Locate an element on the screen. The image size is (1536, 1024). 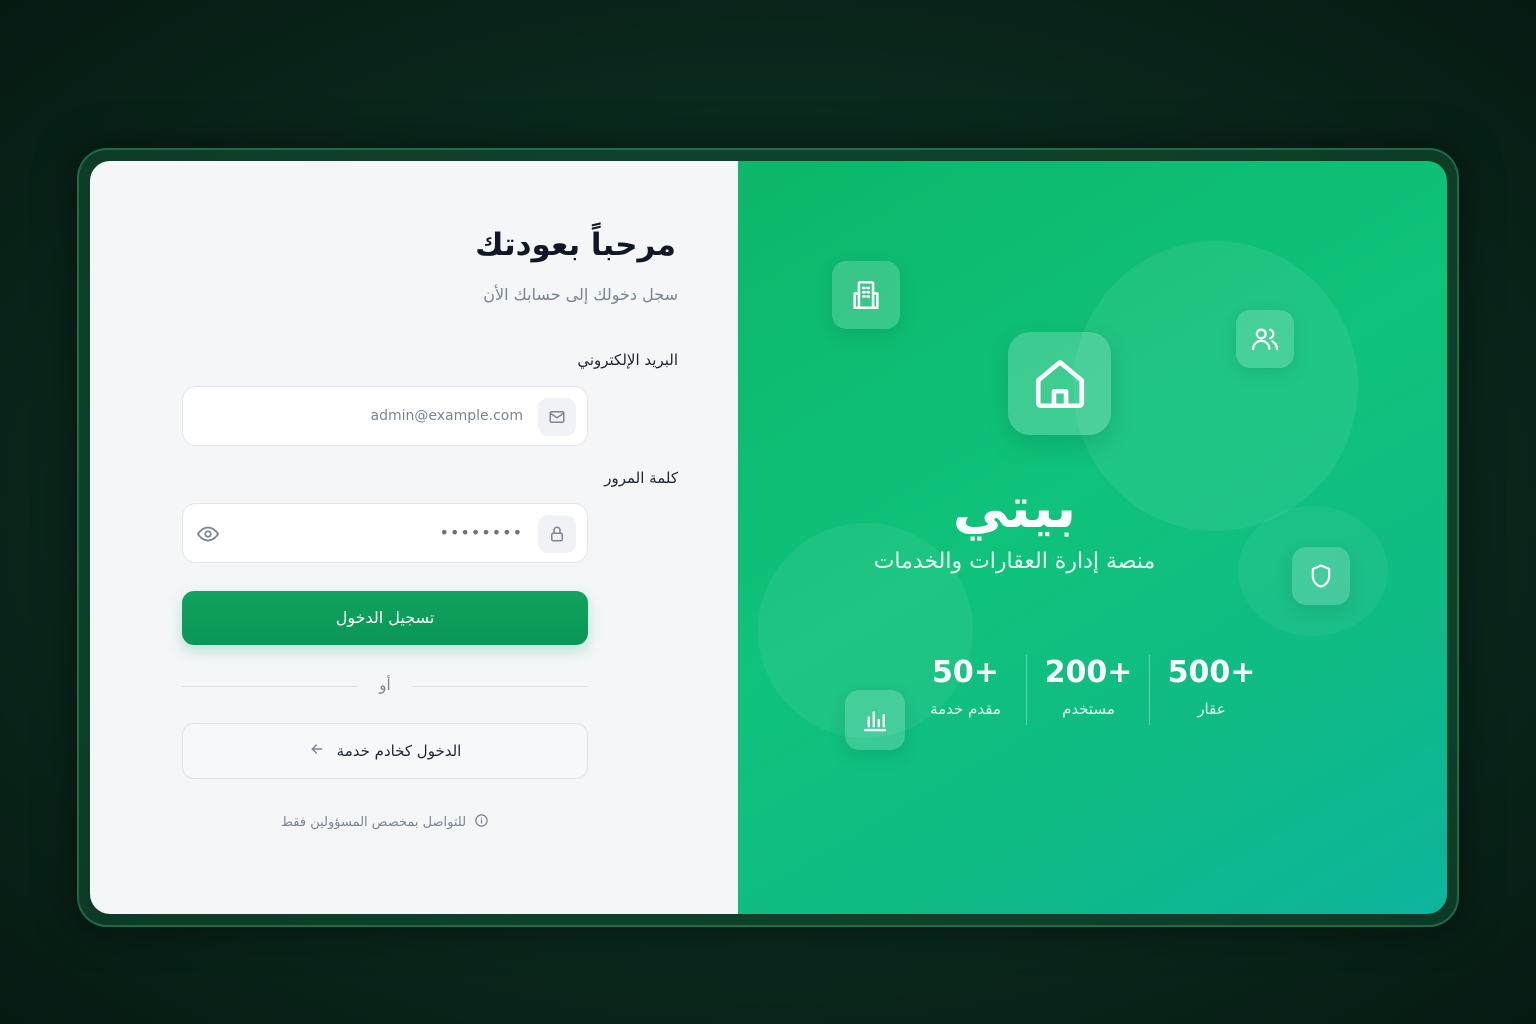
page-subtitle: سجل دخولك إلى حسابك الأن is located at coordinates (580, 294).